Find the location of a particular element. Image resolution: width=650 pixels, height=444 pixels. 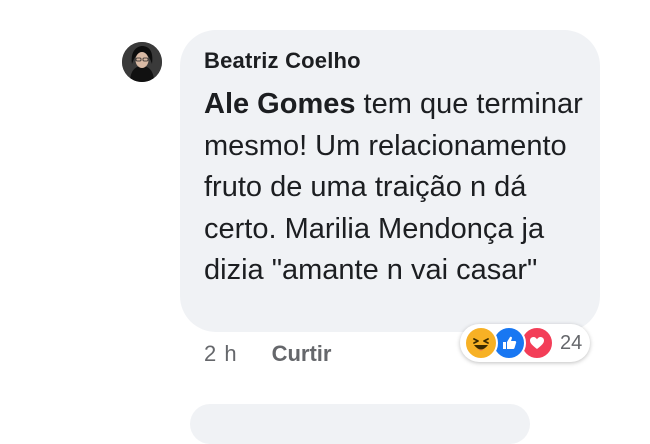

mention-link: Ale Gomes is located at coordinates (280, 104).